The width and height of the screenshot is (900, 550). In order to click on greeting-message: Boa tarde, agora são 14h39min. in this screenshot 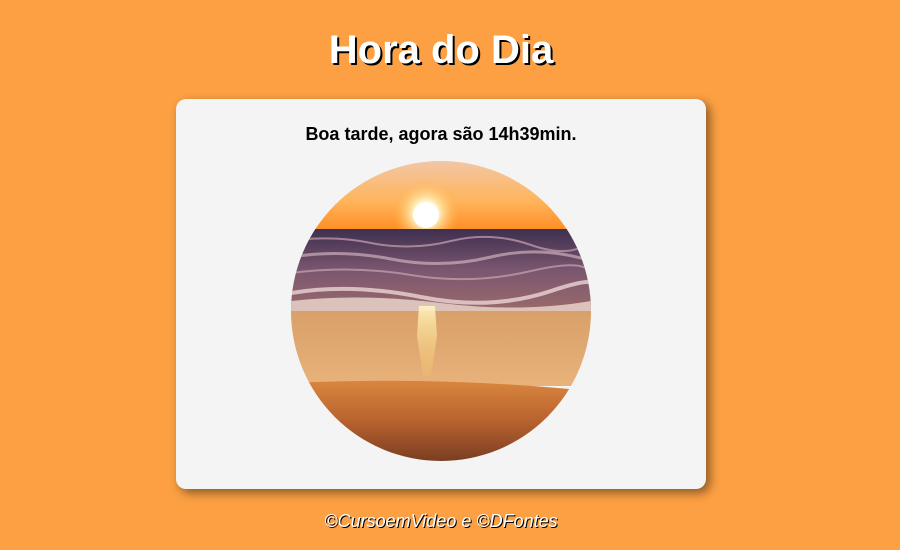, I will do `click(441, 134)`.